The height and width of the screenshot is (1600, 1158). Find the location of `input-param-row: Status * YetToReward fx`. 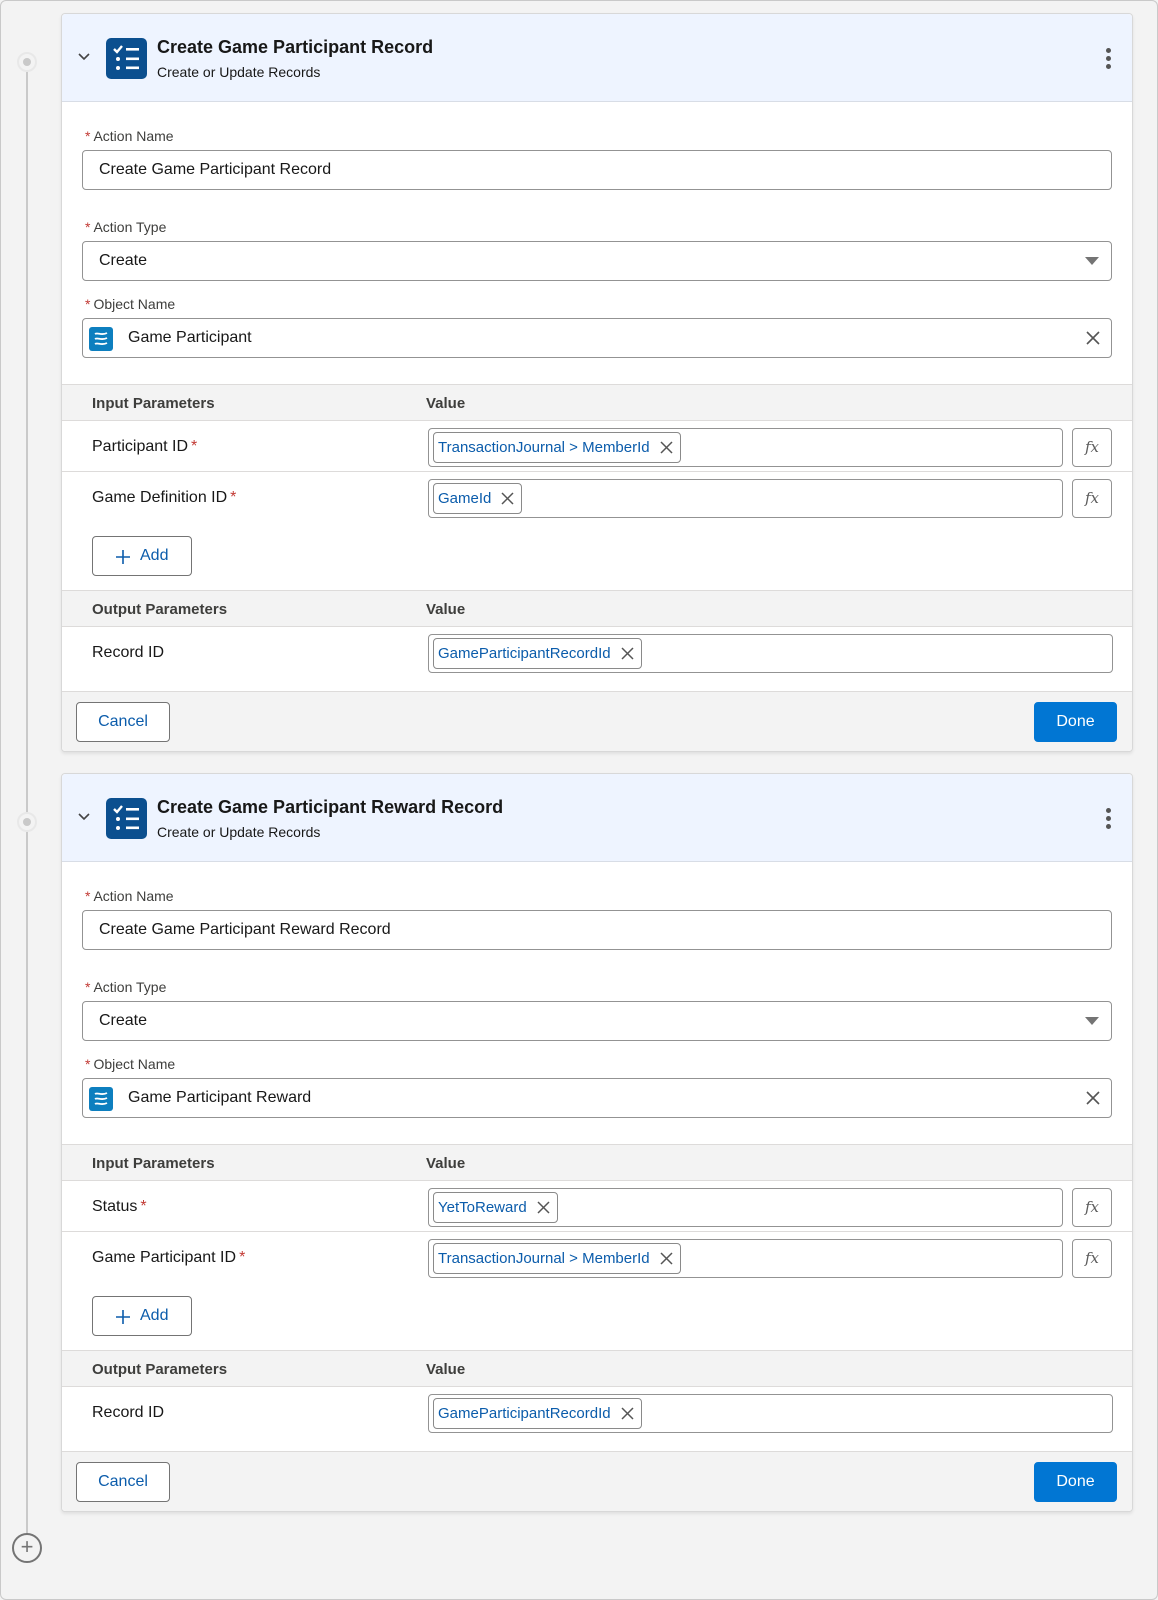

input-param-row: Status * YetToReward fx is located at coordinates (597, 1206).